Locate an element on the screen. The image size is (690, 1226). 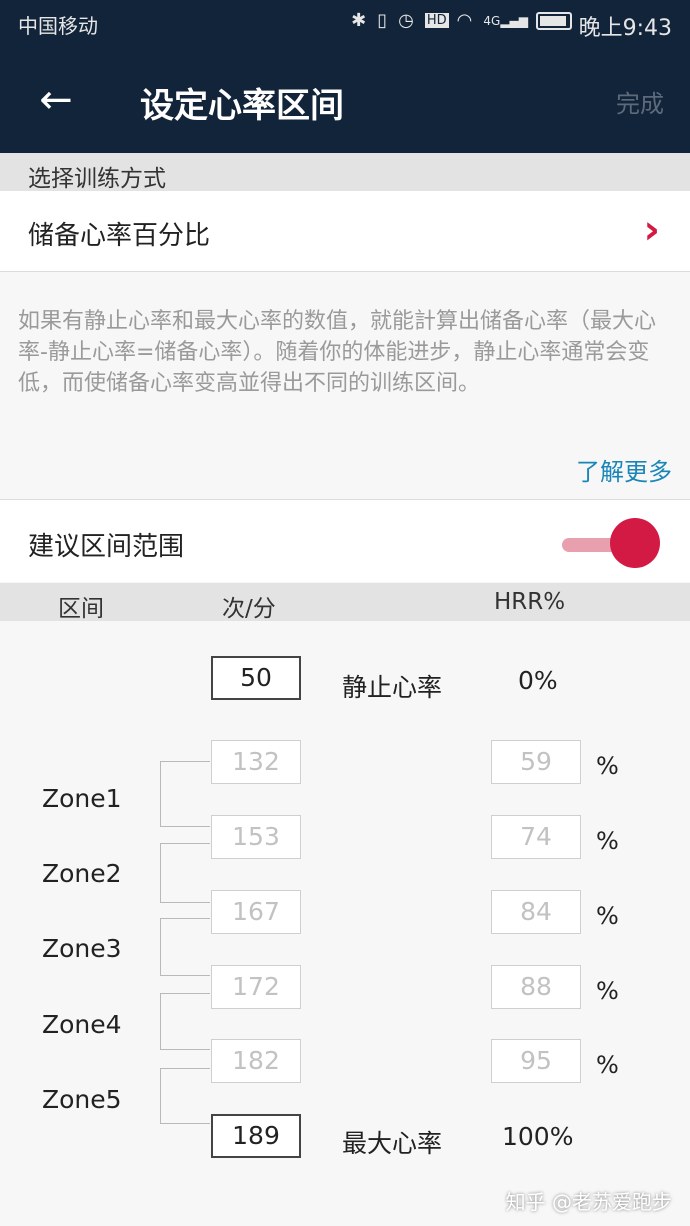
boundary-percent-input: 59 is located at coordinates (536, 762).